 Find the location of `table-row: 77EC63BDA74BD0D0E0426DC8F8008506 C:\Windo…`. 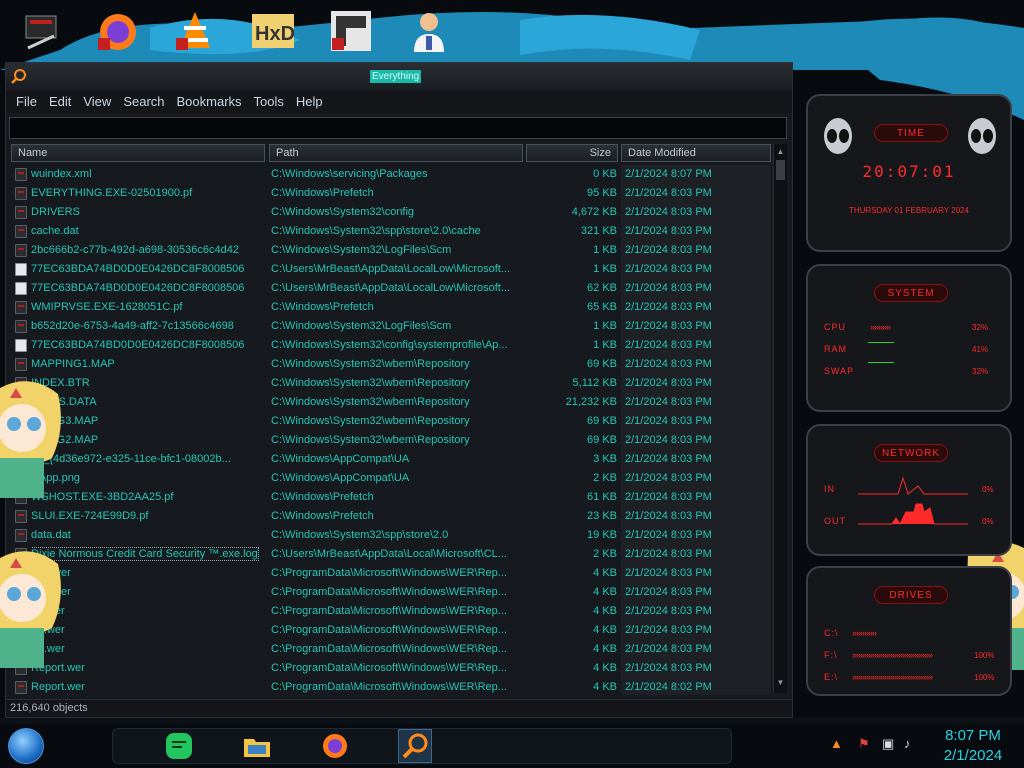

table-row: 77EC63BDA74BD0D0E0426DC8F8008506 C:\Windo… is located at coordinates (390, 345).